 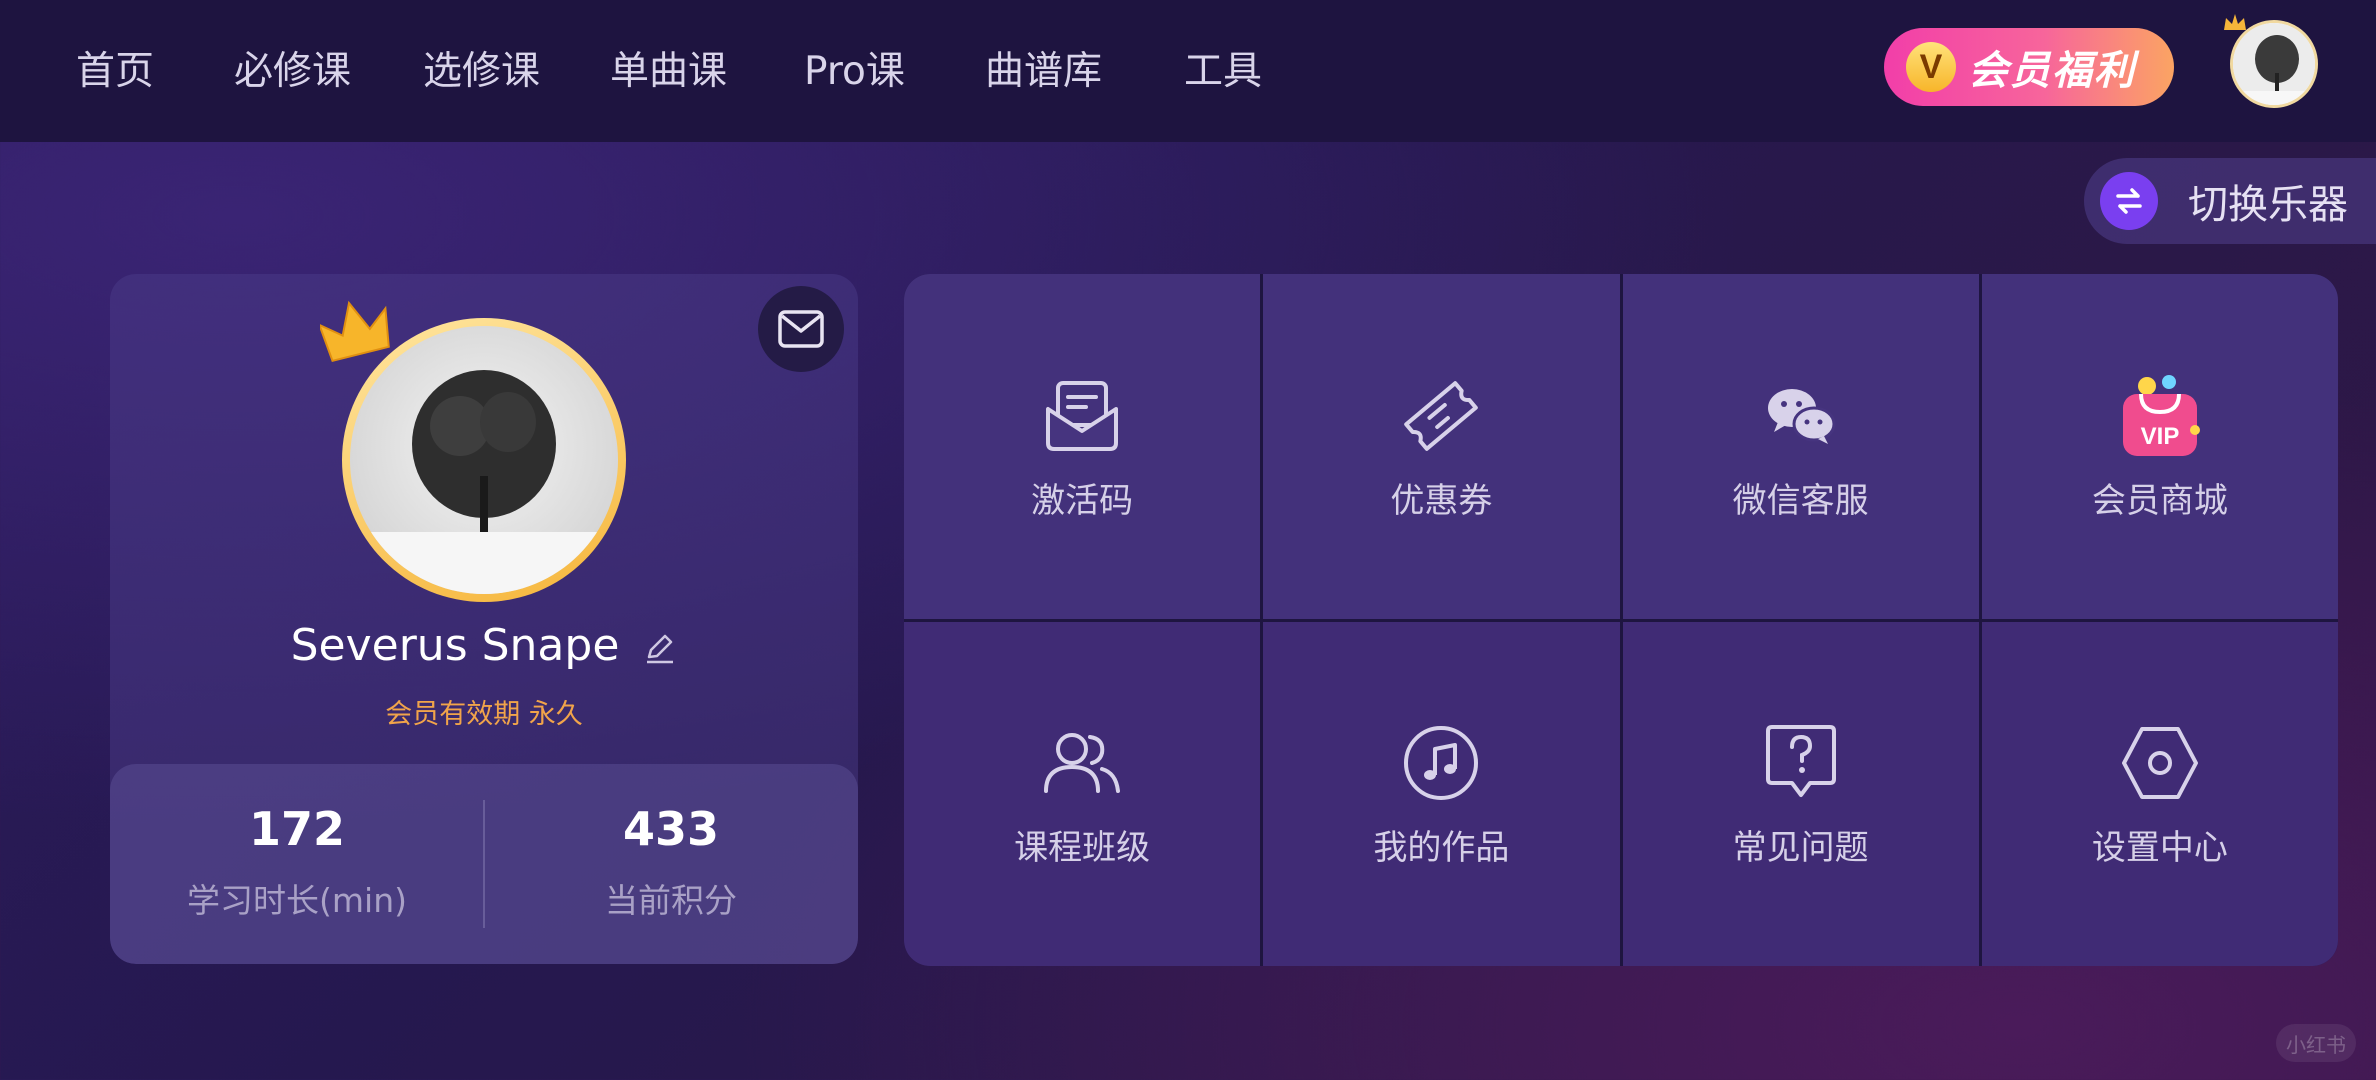 I want to click on tile-label: 优惠券, so click(x=1441, y=500).